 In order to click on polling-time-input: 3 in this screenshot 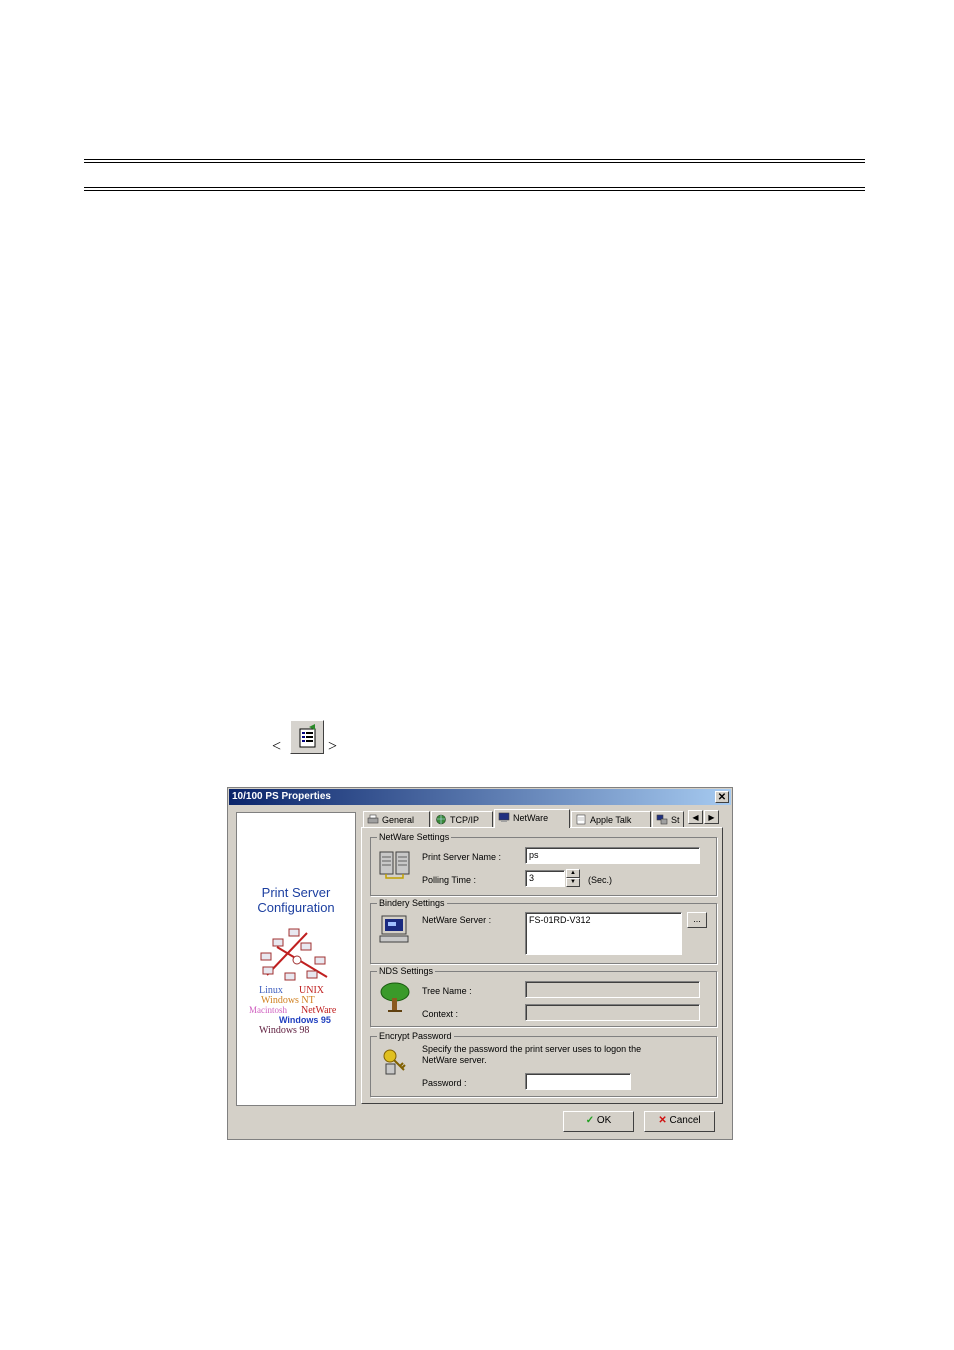, I will do `click(545, 878)`.